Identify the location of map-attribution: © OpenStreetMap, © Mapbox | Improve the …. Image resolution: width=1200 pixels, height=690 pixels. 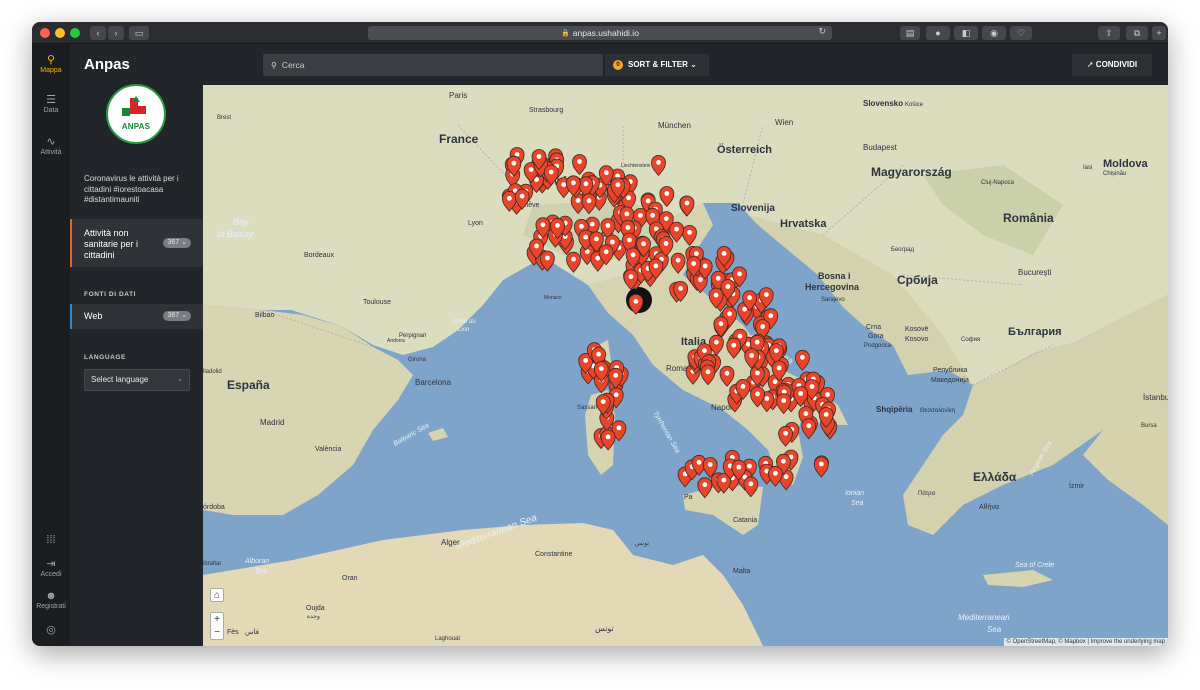
(1085, 642).